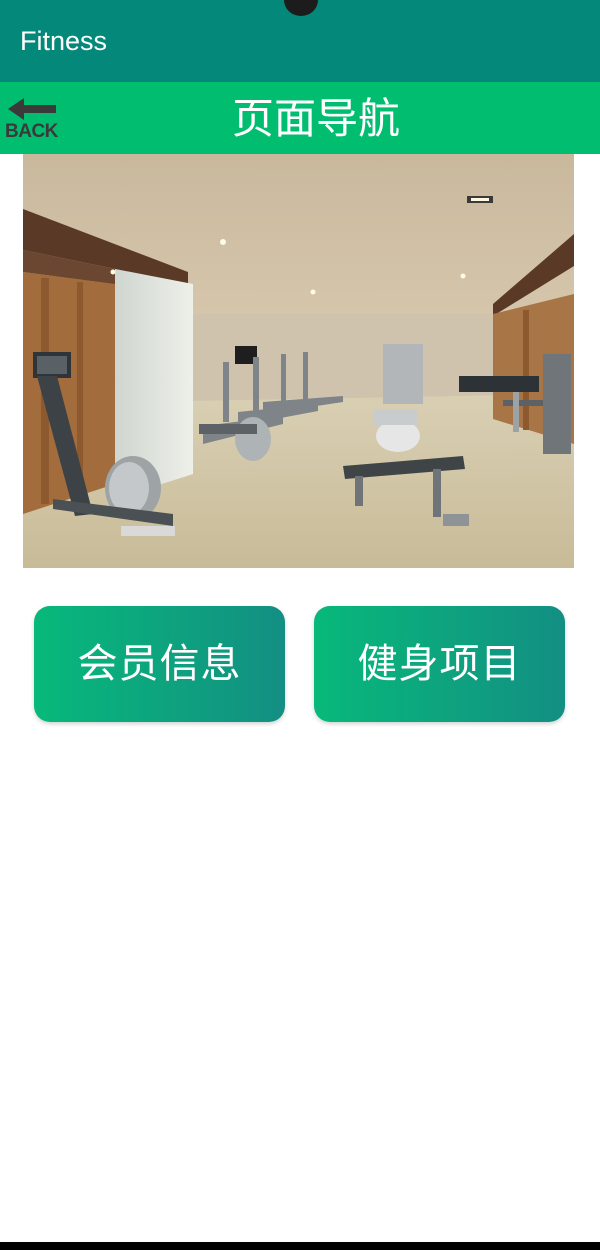  Describe the element at coordinates (300, 41) in the screenshot. I see `app-bar: Fitness` at that location.